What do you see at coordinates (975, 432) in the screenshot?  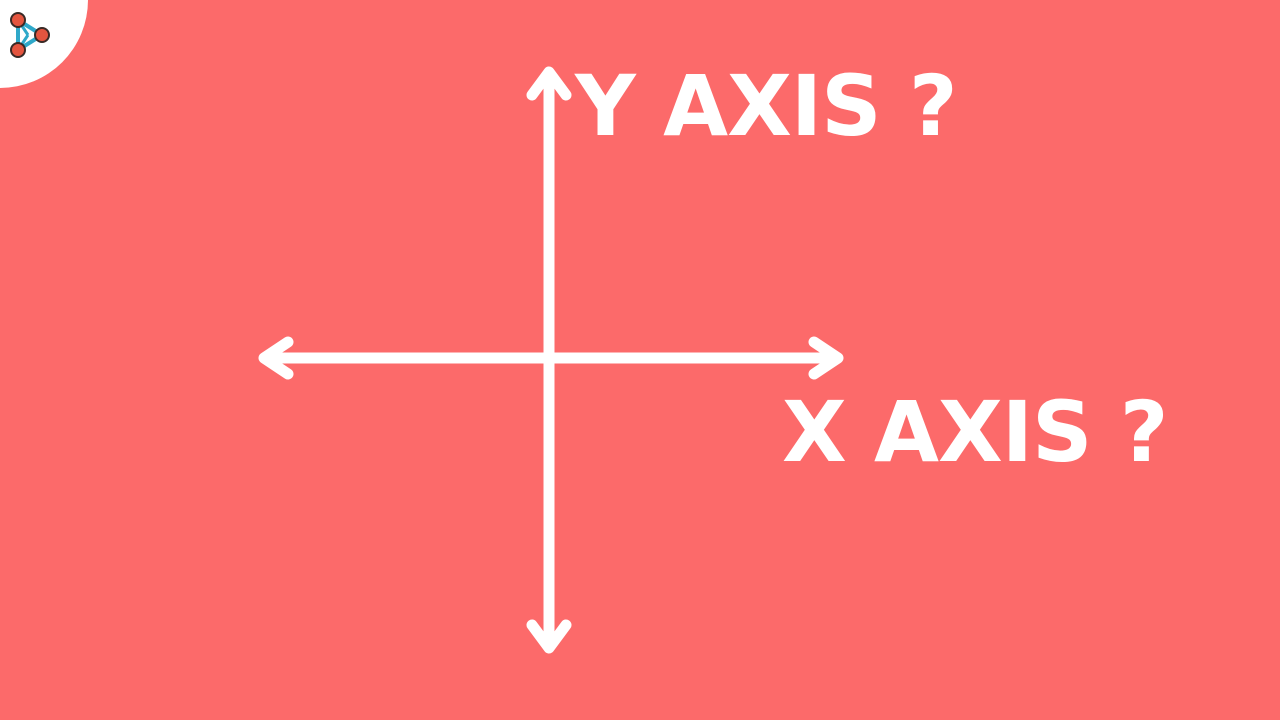 I see `x-axis-label: X AXIS ?` at bounding box center [975, 432].